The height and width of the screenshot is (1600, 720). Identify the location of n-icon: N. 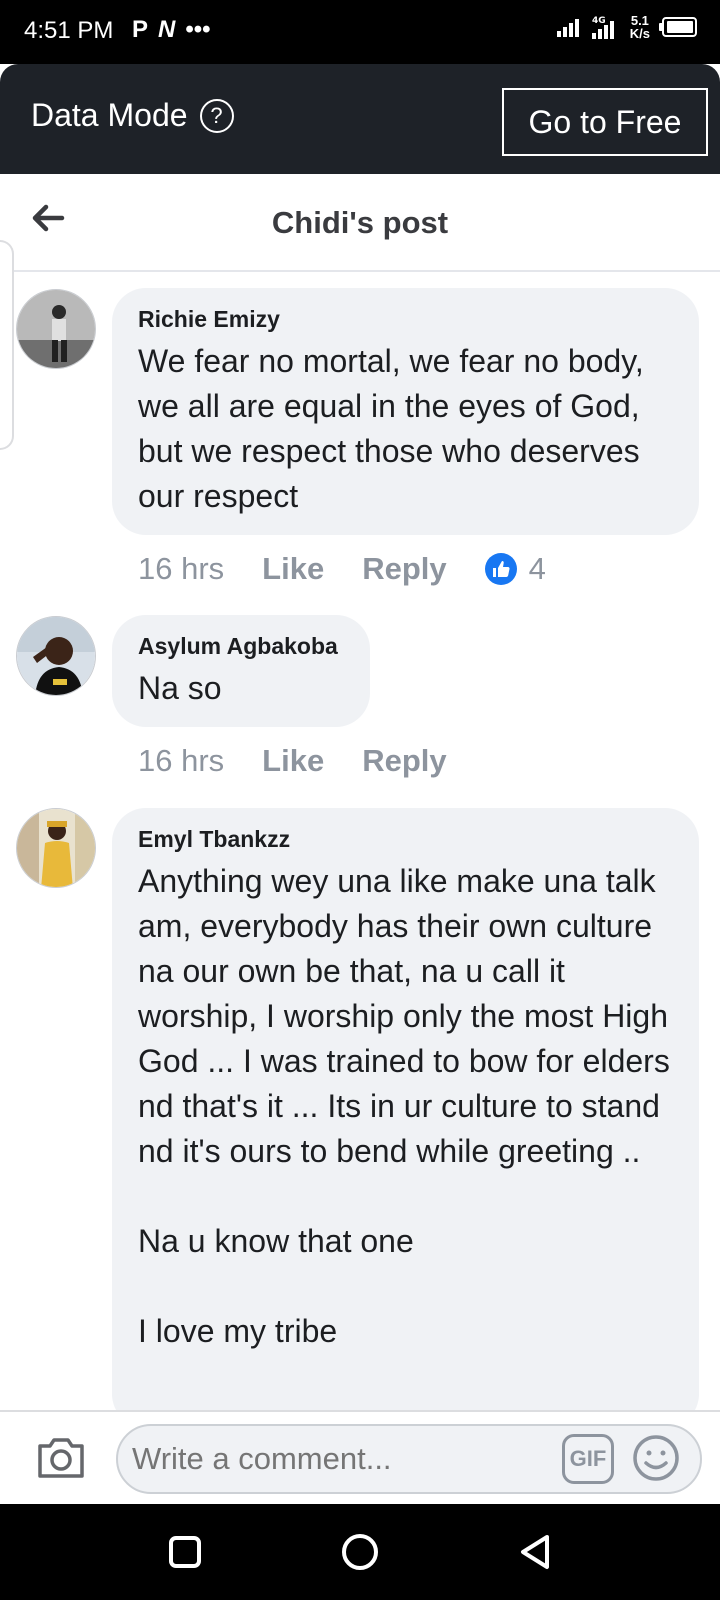
(167, 29).